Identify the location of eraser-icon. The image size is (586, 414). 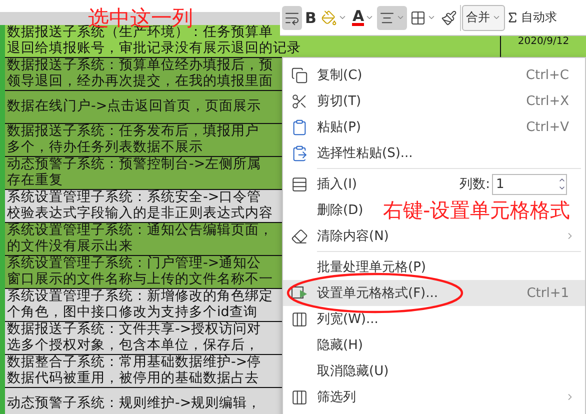
(299, 236).